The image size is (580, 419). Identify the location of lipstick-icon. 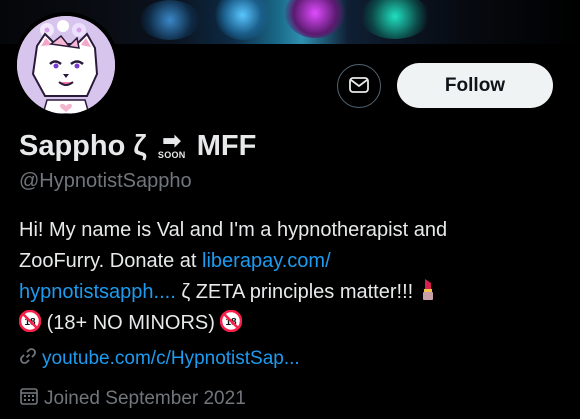
(428, 294).